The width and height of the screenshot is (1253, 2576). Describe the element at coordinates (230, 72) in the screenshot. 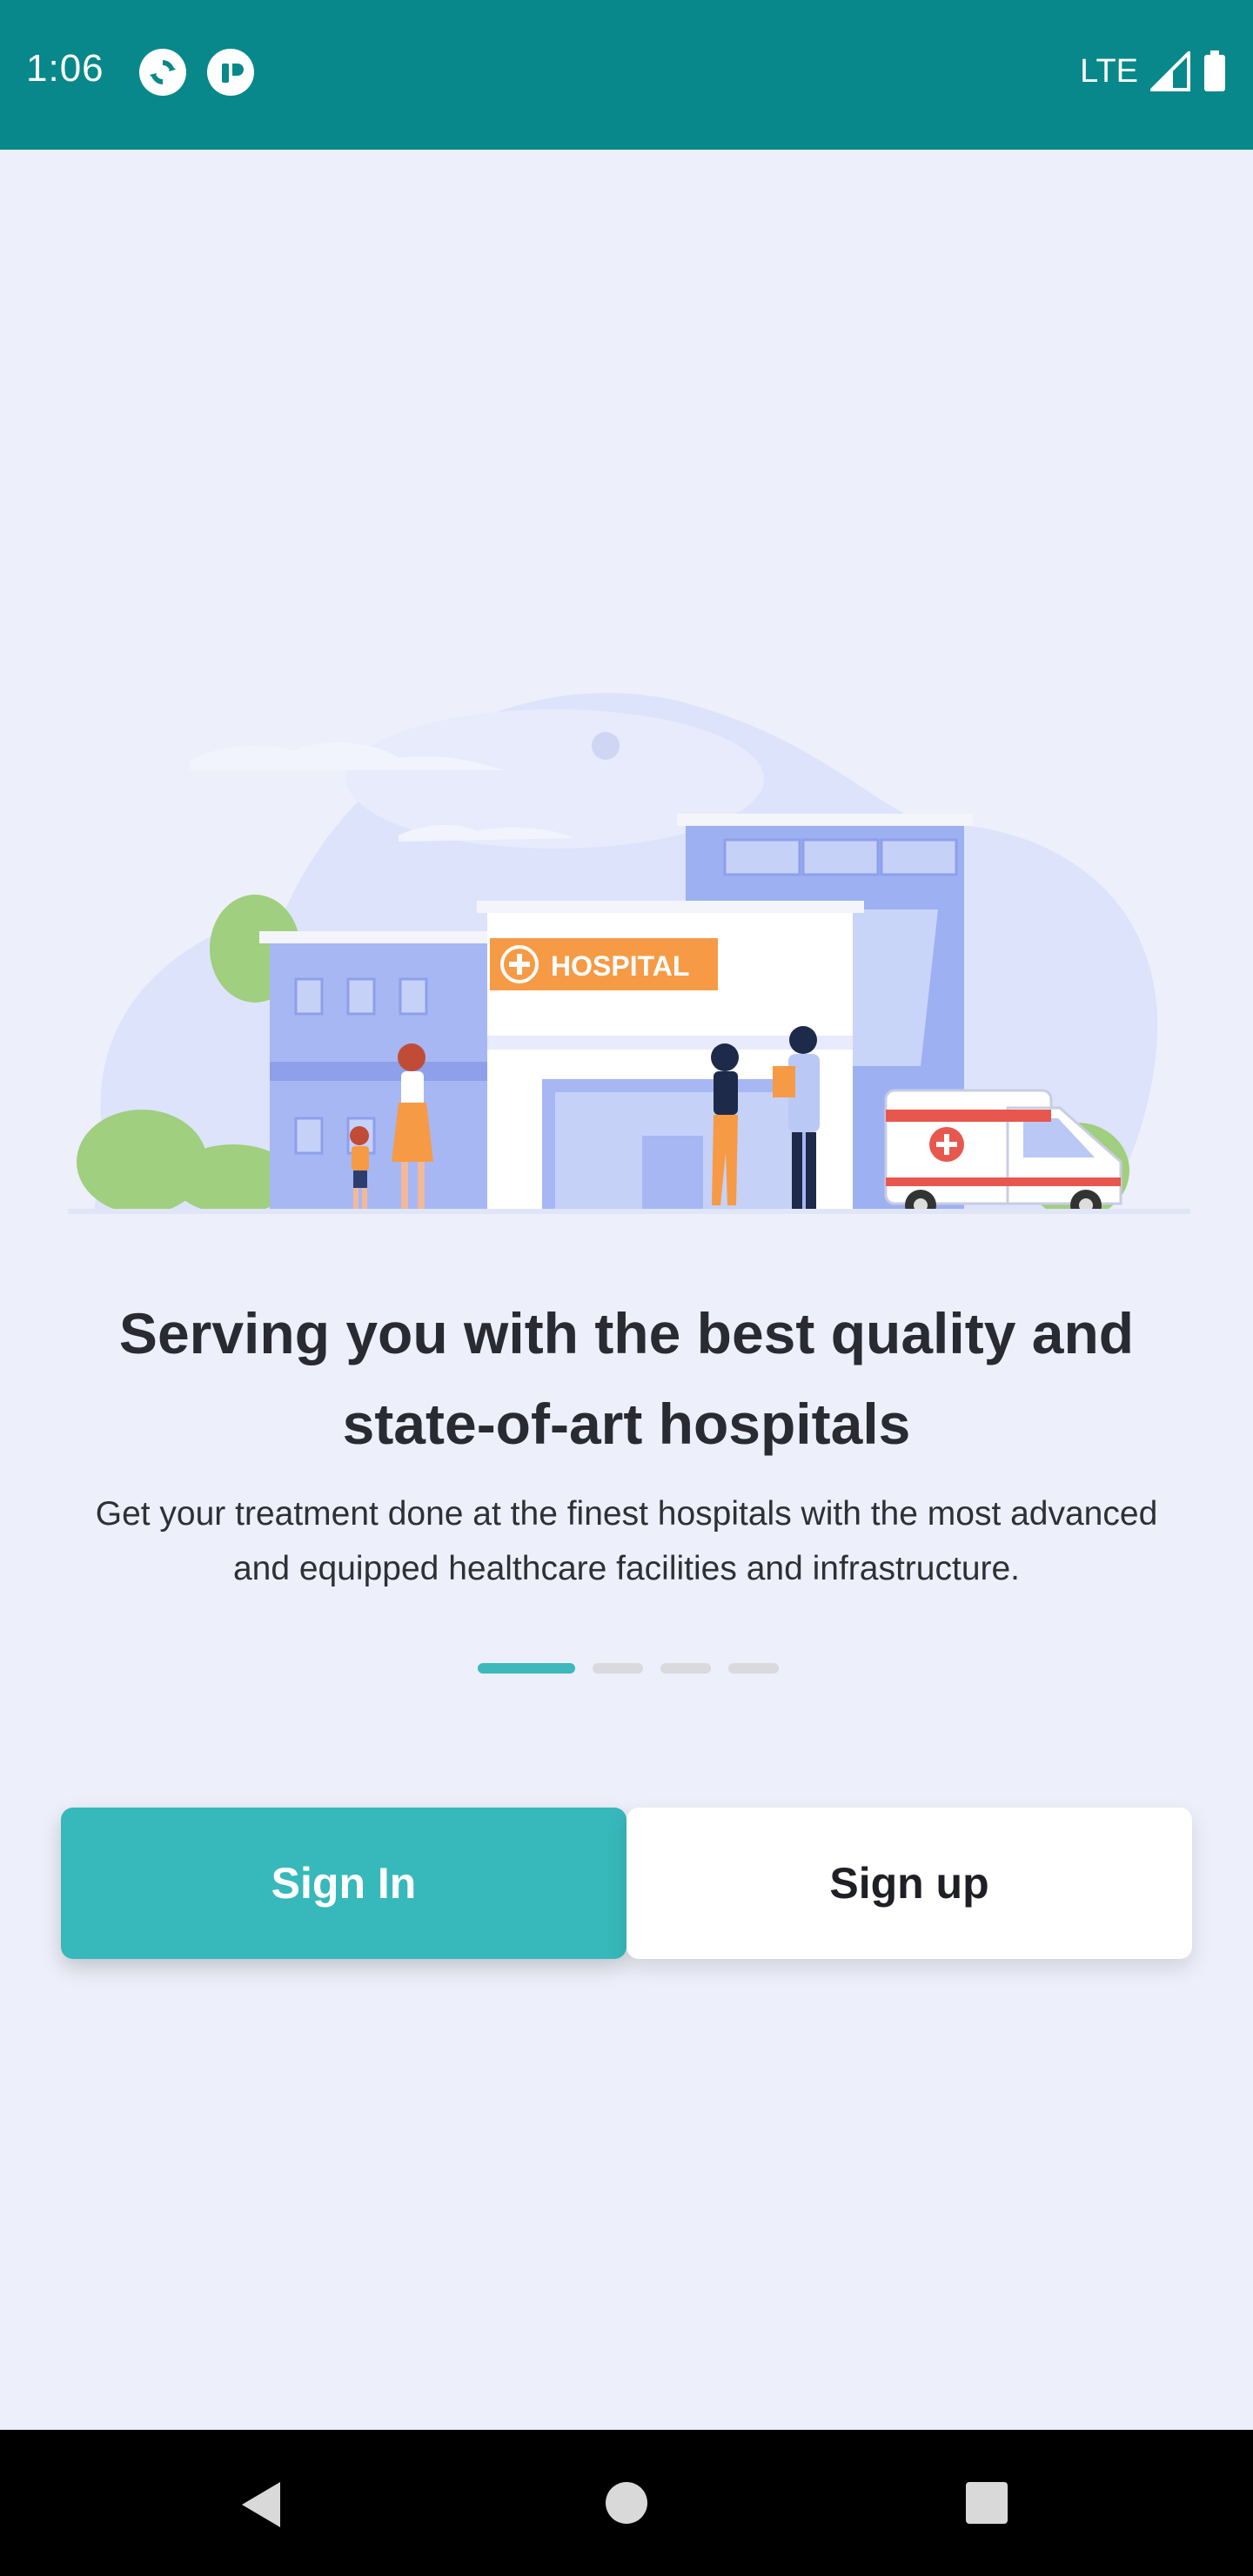

I see `pause-app-icon` at that location.